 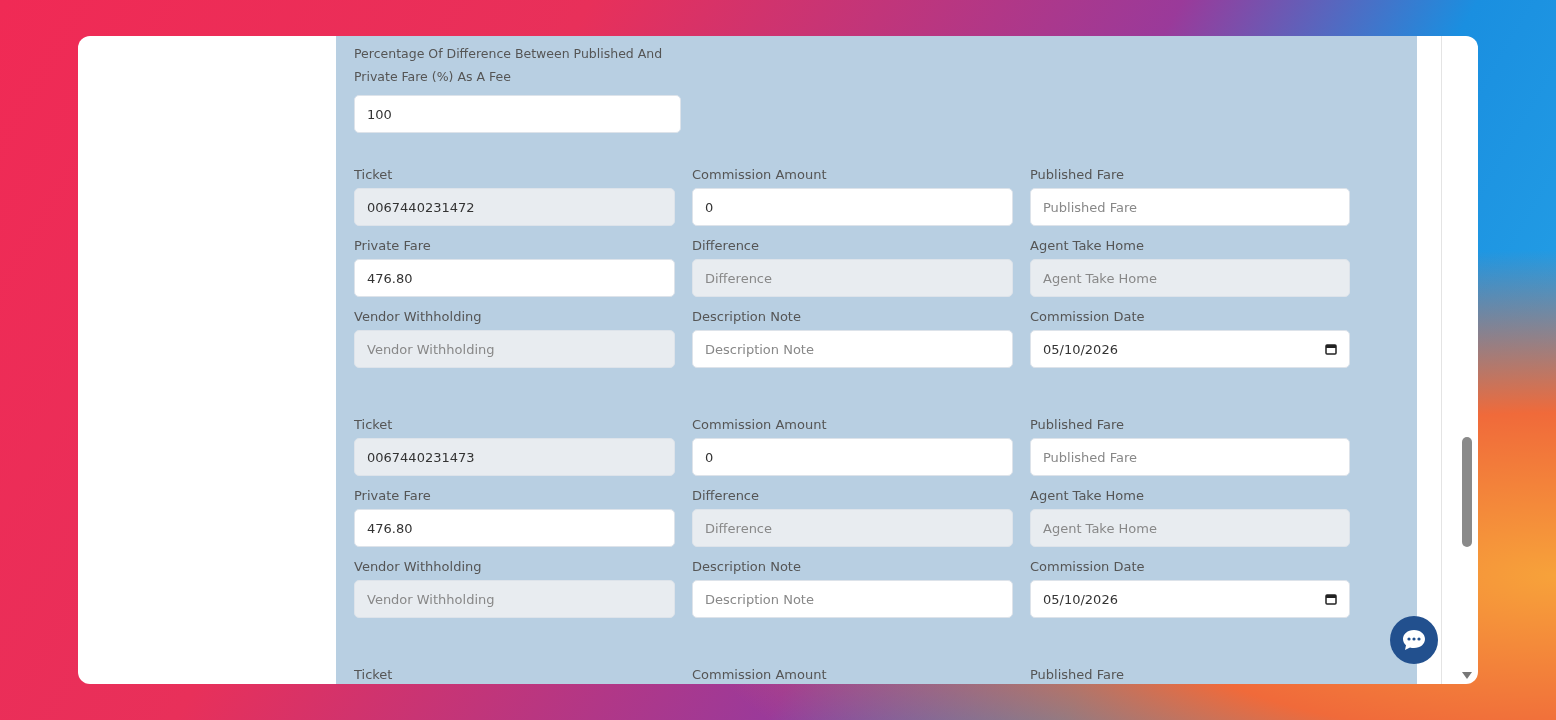 I want to click on field-label: Percentage Of Difference Between Published And Private Fare (%) As A Fee, so click(x=509, y=65).